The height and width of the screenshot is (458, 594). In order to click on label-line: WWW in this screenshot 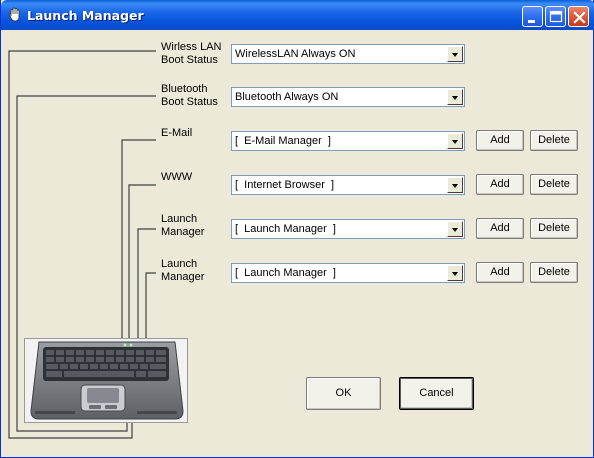, I will do `click(177, 177)`.